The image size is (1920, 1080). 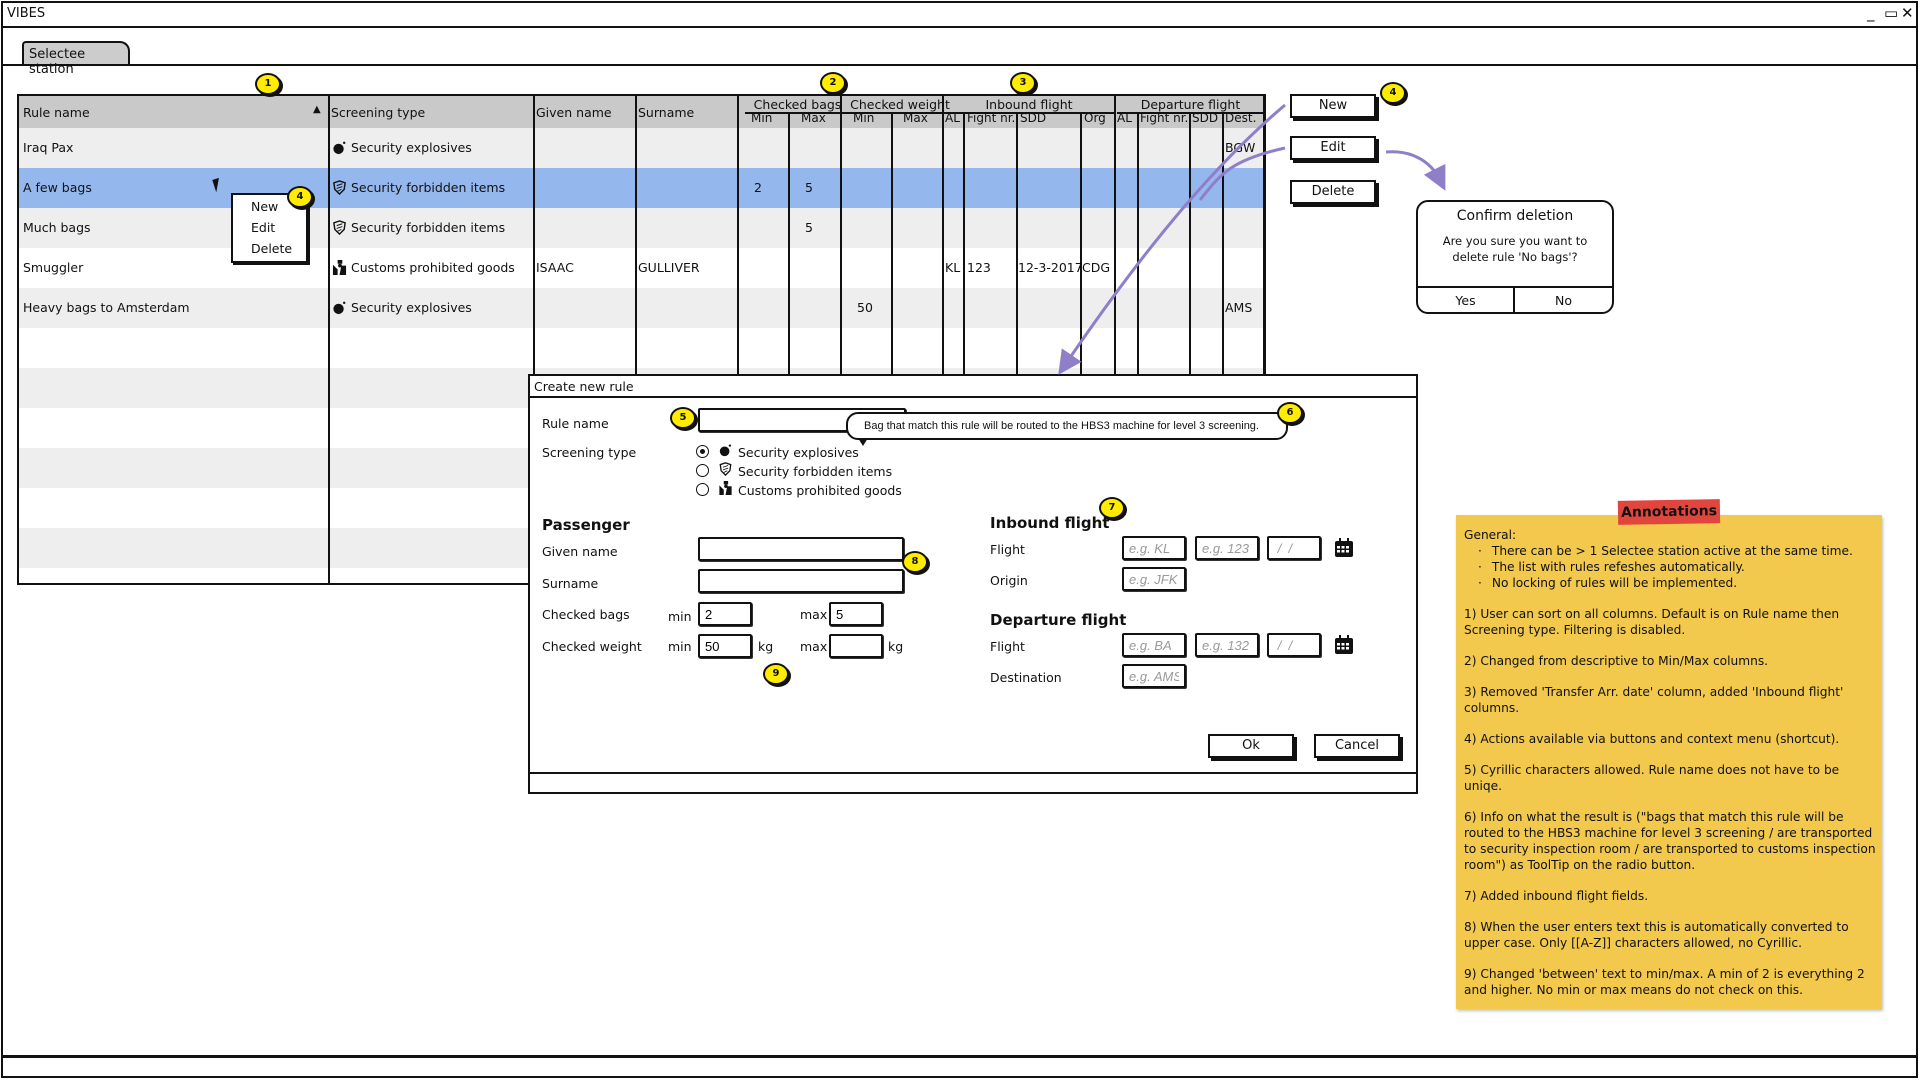 What do you see at coordinates (1033, 118) in the screenshot?
I see `col-header-inbound-sdd: SDD` at bounding box center [1033, 118].